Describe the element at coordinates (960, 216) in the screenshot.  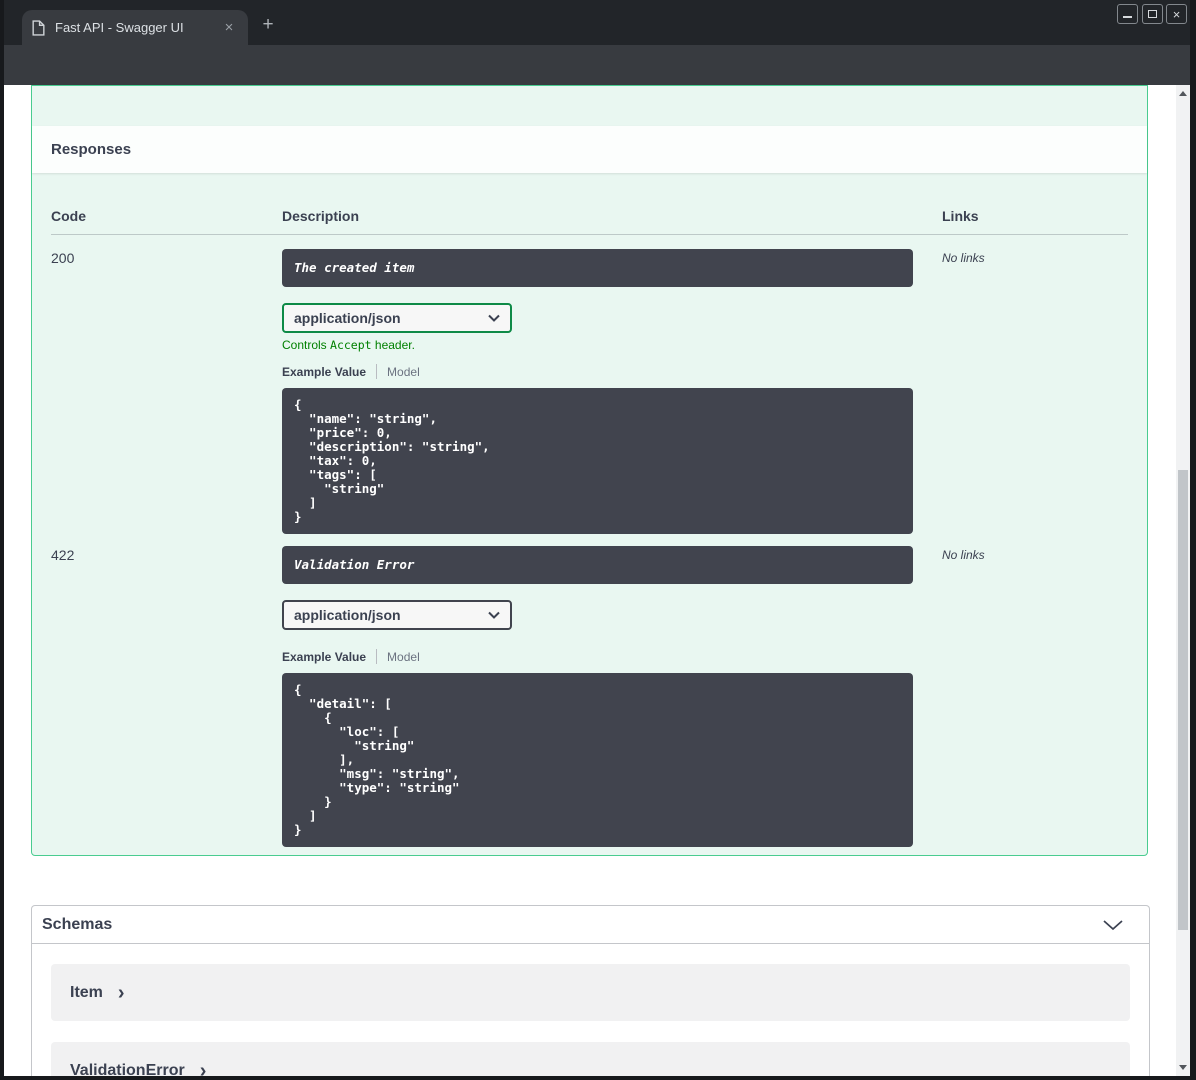
I see `column-header-links: Links` at that location.